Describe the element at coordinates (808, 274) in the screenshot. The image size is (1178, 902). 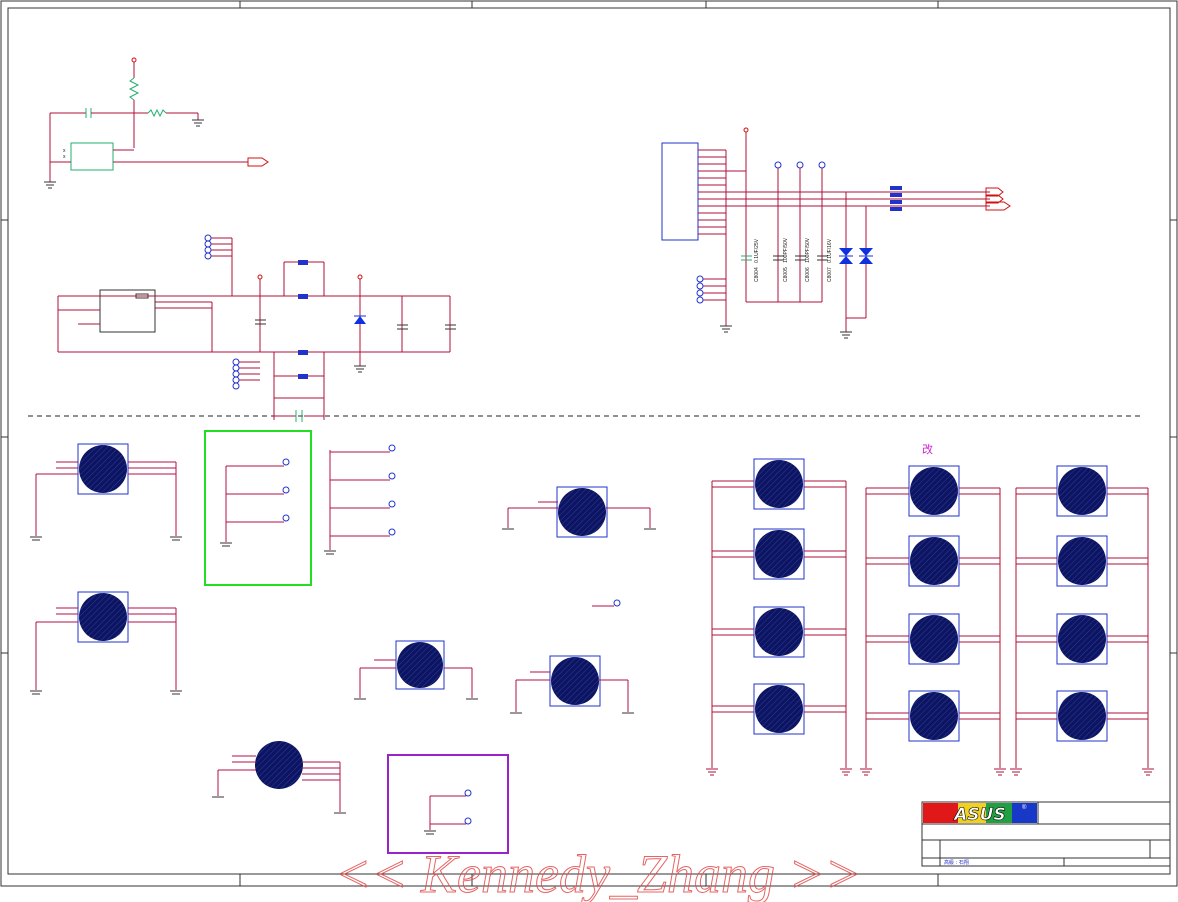
I see `cap-ref-c8006: C8006` at that location.